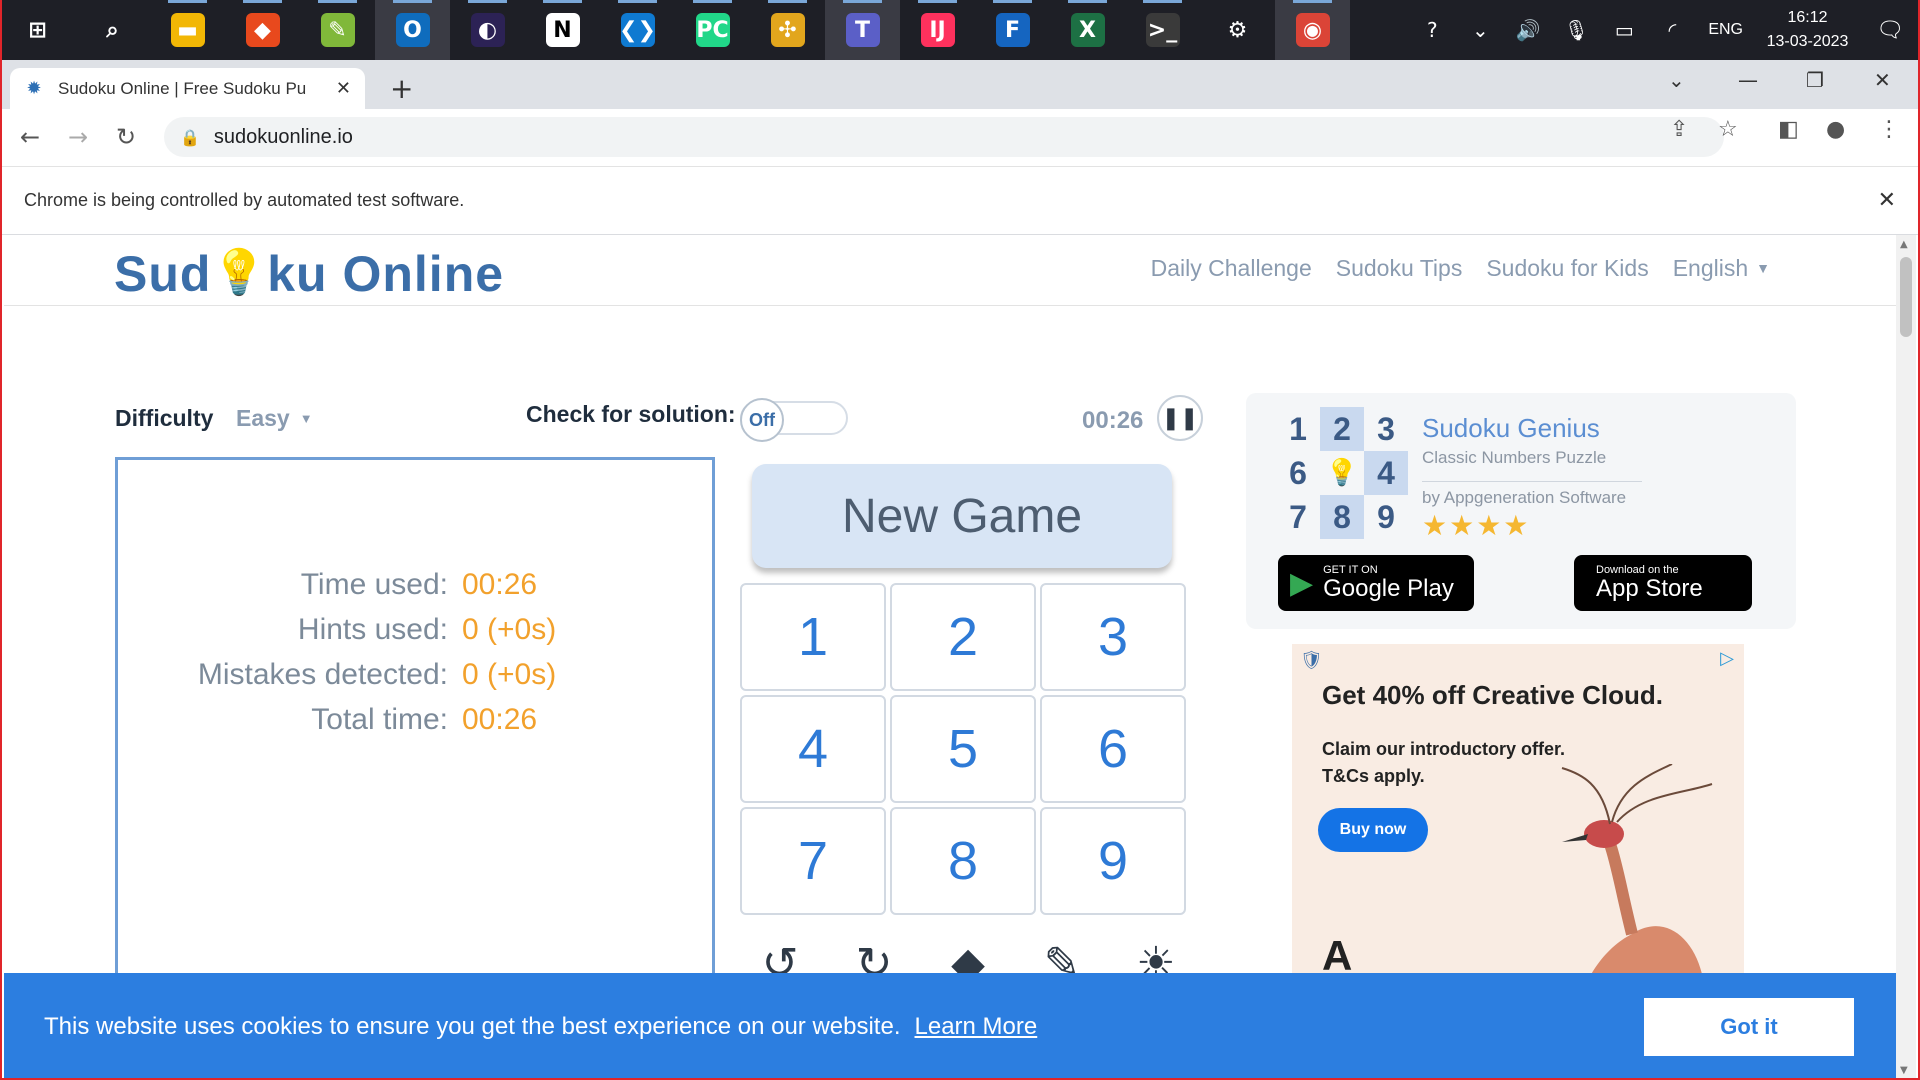 The image size is (1920, 1080). I want to click on number-key-4: 4, so click(813, 749).